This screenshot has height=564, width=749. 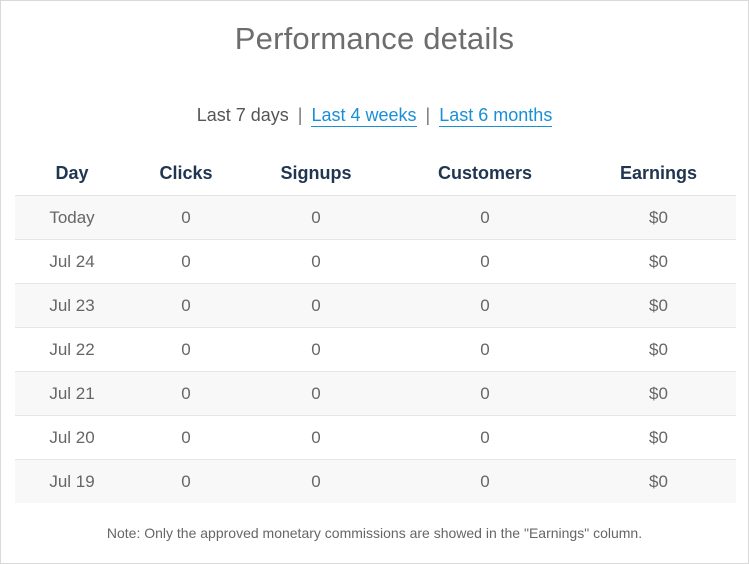 What do you see at coordinates (72, 305) in the screenshot?
I see `cell-day: Jul 23` at bounding box center [72, 305].